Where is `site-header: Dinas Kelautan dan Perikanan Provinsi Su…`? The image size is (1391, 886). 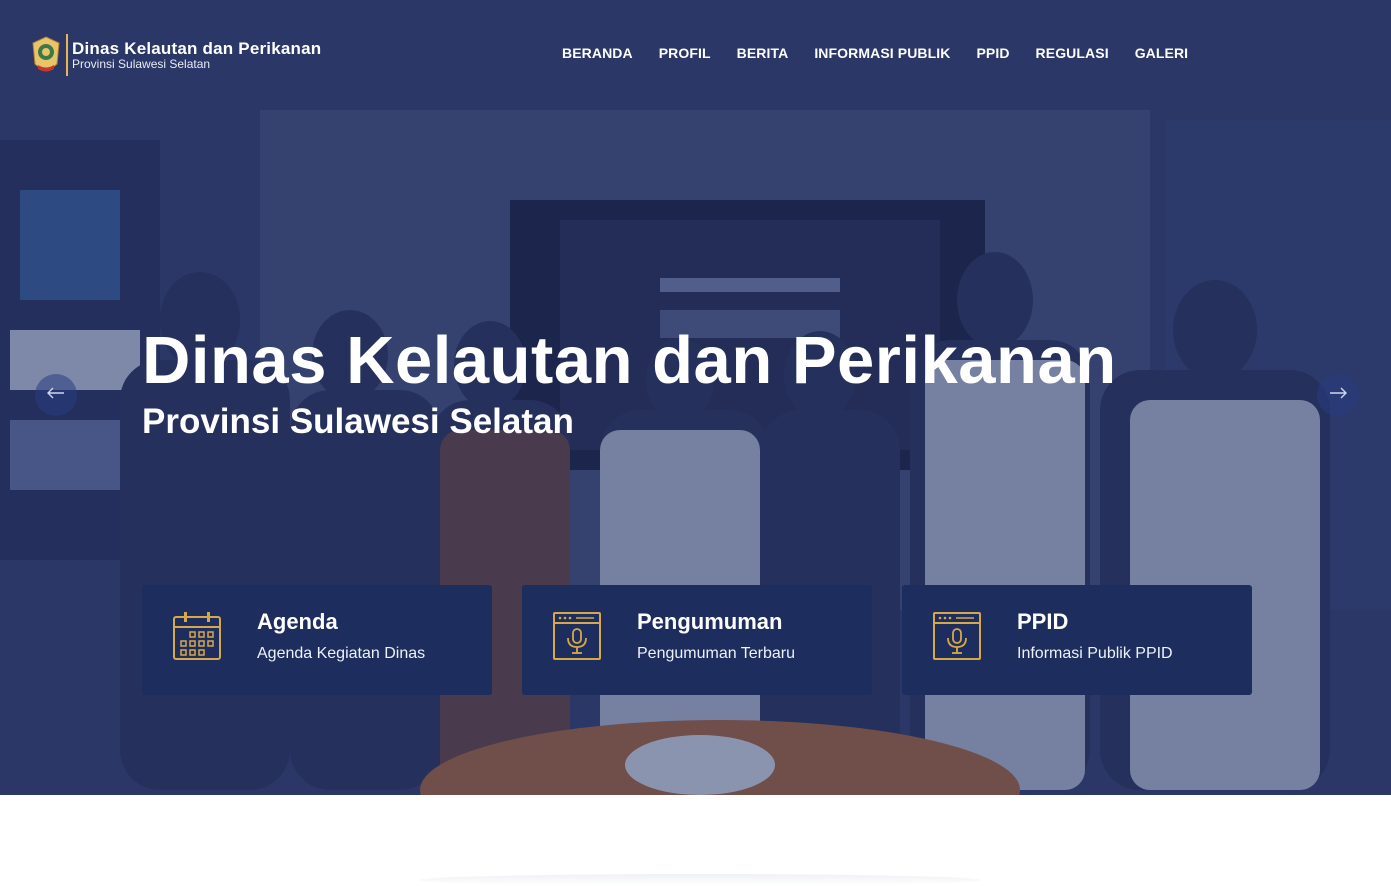 site-header: Dinas Kelautan dan Perikanan Provinsi Su… is located at coordinates (695, 55).